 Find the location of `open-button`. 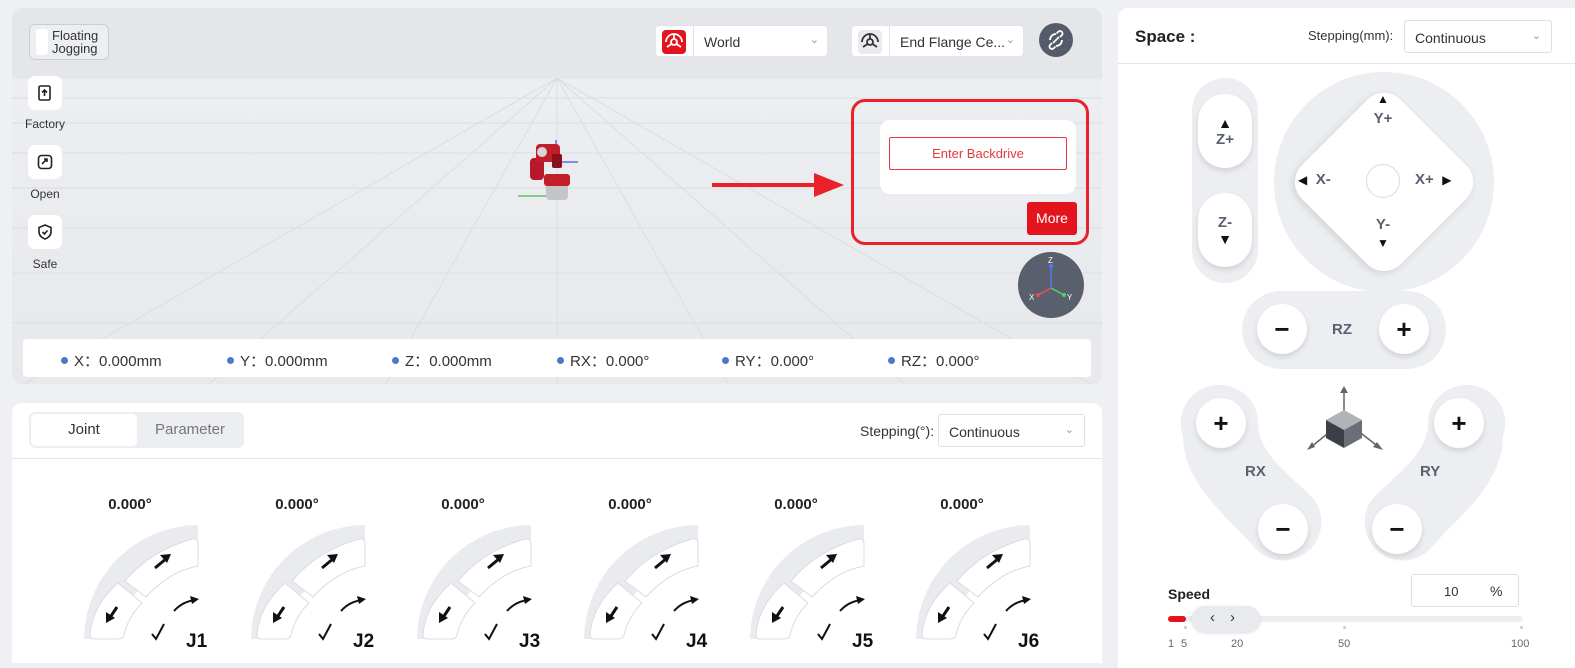

open-button is located at coordinates (45, 162).